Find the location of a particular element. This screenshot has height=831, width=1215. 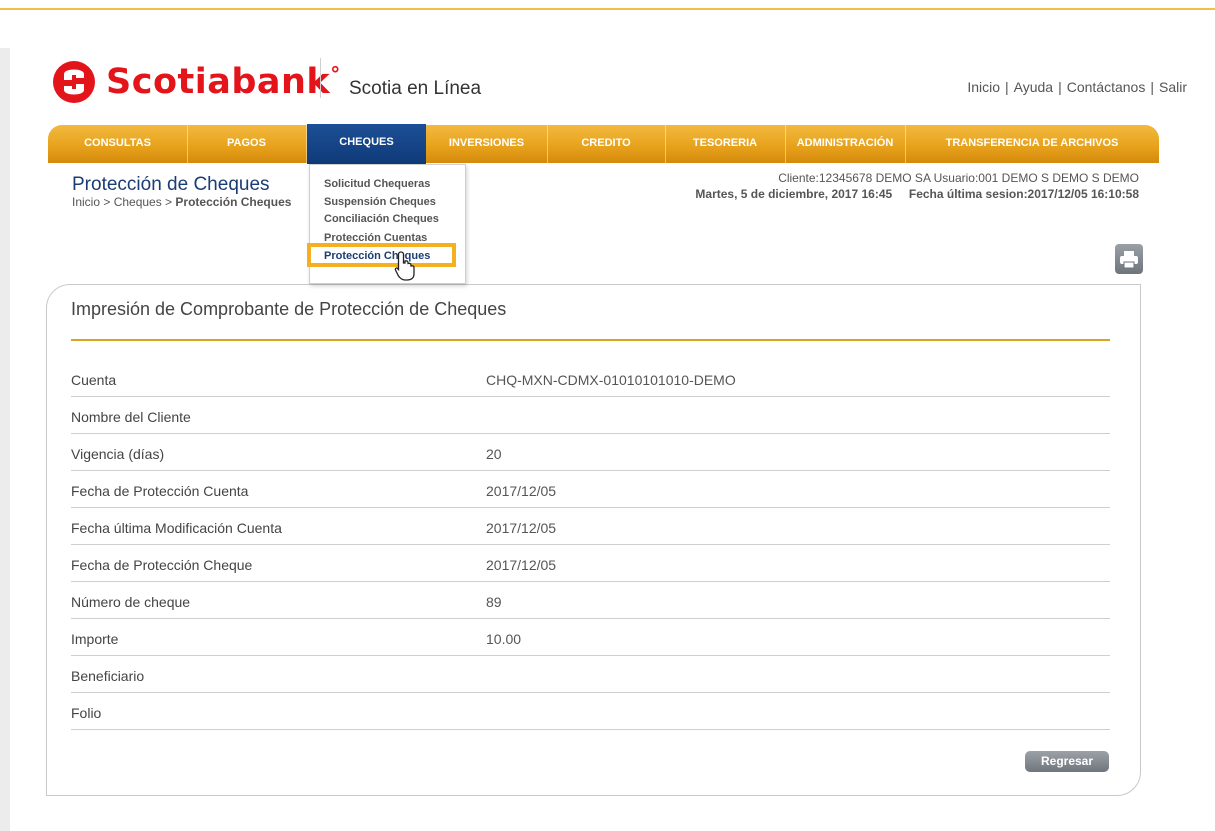

print-button is located at coordinates (1129, 259).